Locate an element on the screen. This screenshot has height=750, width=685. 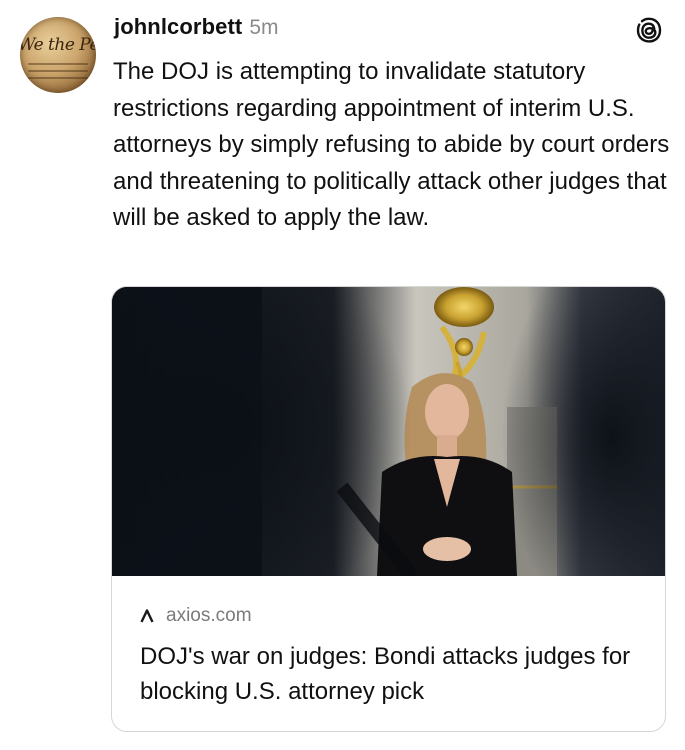
link-source: axios.com is located at coordinates (196, 616).